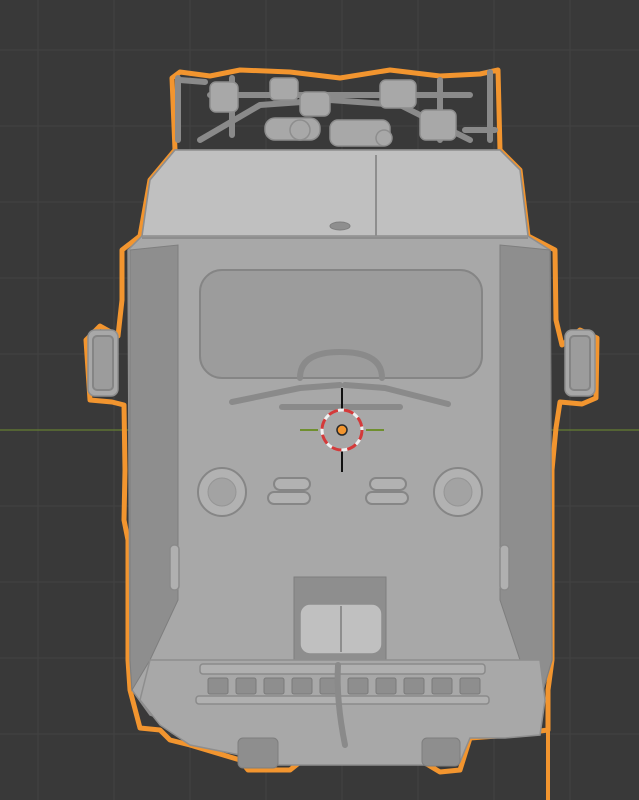 The image size is (639, 800). Describe the element at coordinates (458, 492) in the screenshot. I see `headlight-right-inner` at that location.